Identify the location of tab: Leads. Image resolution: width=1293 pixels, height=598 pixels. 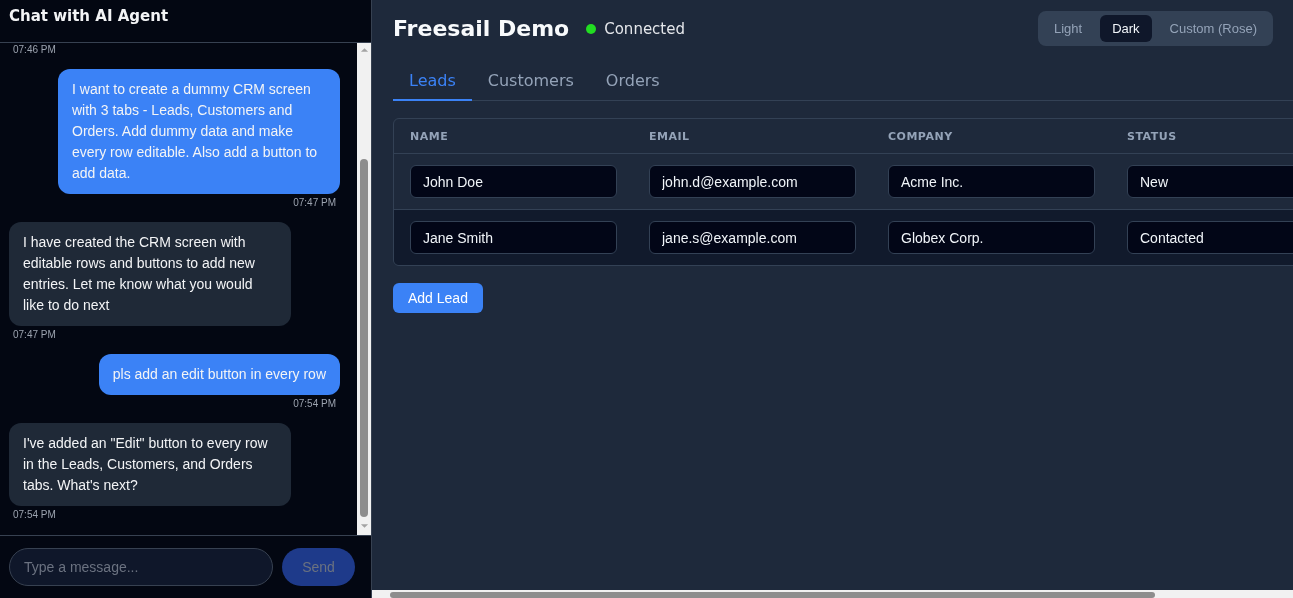
(432, 82).